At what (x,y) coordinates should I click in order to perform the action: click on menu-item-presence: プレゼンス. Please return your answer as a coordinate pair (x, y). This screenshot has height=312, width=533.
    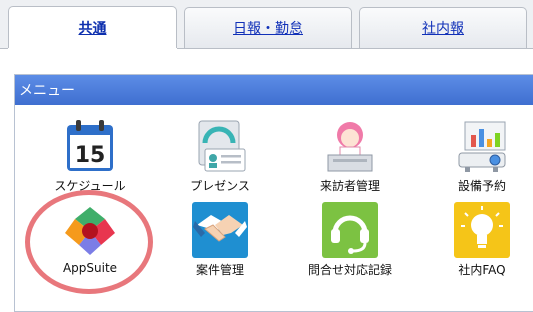
    Looking at the image, I should click on (220, 159).